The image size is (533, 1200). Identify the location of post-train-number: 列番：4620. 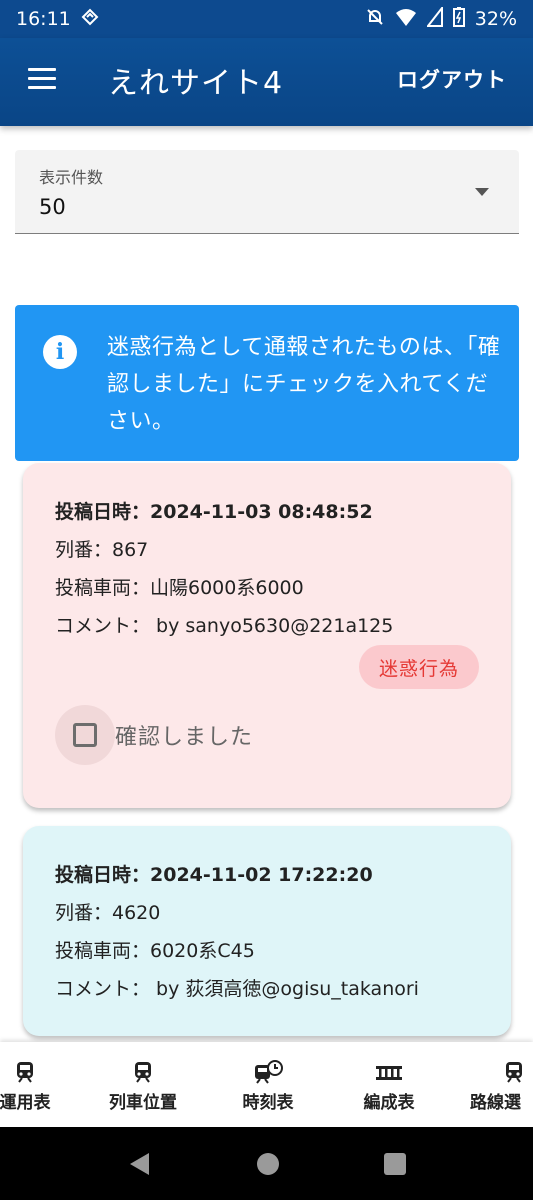
(108, 913).